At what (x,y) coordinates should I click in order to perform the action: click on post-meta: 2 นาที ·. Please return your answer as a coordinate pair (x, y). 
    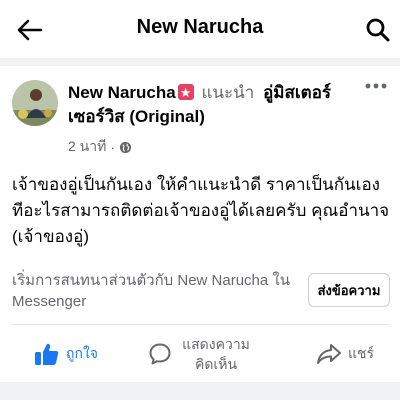
    Looking at the image, I should click on (100, 147).